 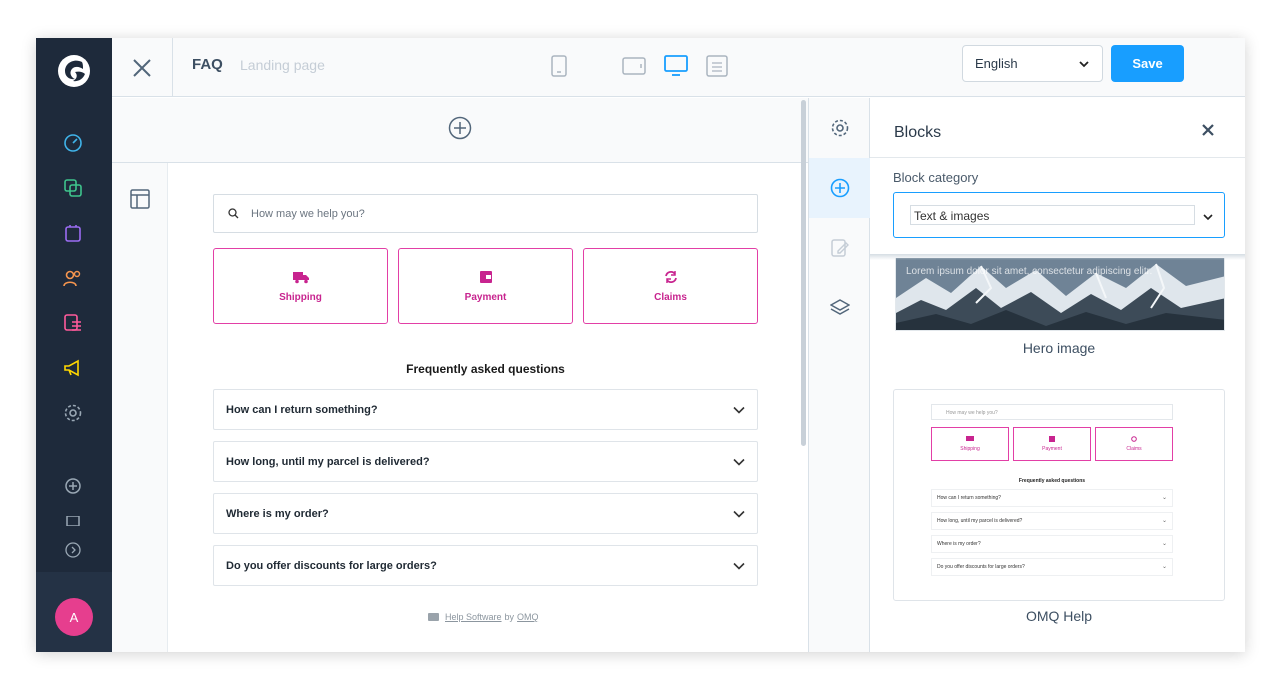 What do you see at coordinates (233, 213) in the screenshot?
I see `search-icon` at bounding box center [233, 213].